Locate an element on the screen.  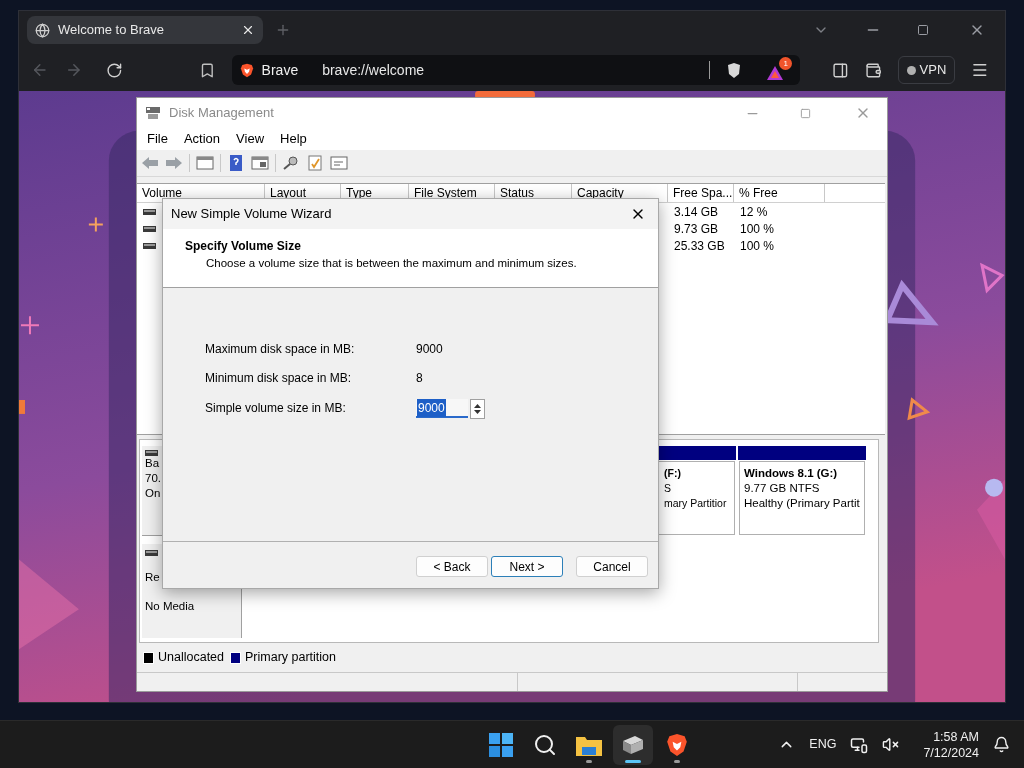
globe-icon is located at coordinates (42, 30).